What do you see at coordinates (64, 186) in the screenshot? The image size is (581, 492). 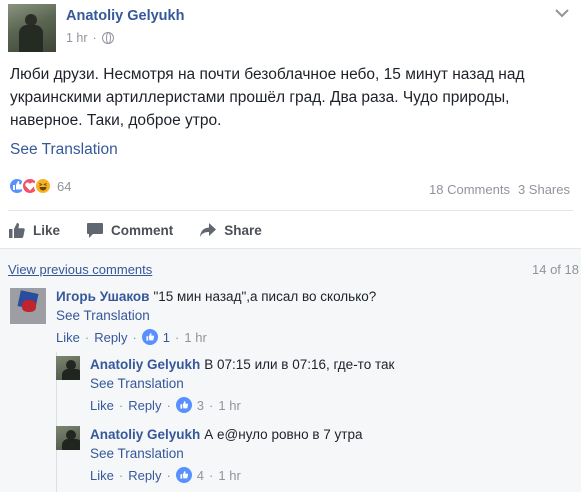 I see `reaction-count: 64` at bounding box center [64, 186].